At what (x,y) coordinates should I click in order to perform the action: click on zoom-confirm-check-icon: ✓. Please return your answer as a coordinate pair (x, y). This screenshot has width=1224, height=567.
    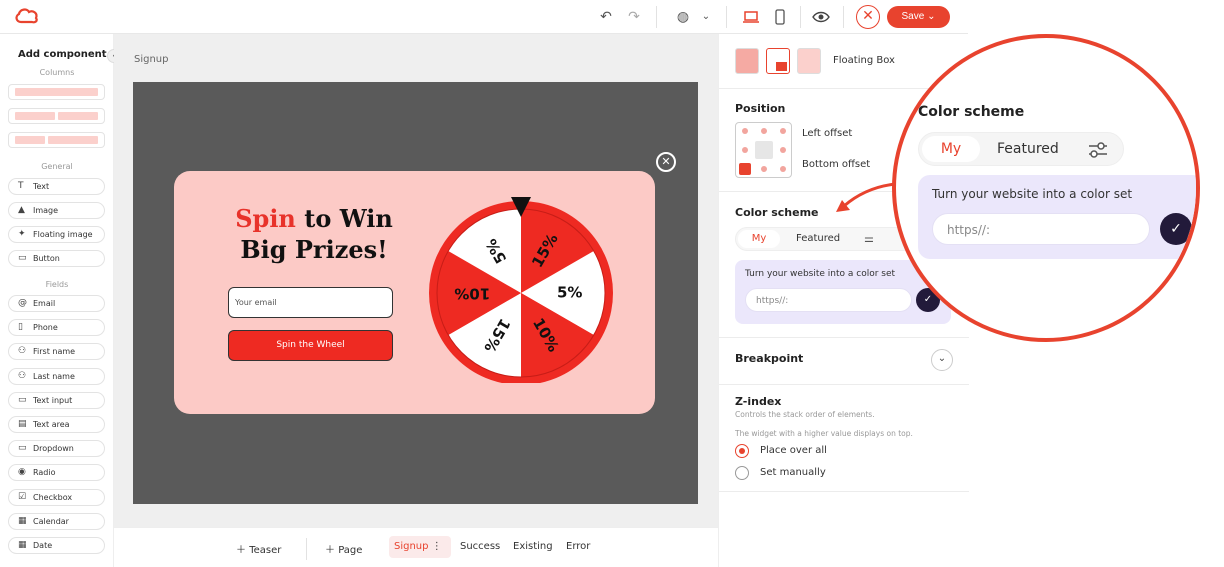
    Looking at the image, I should click on (1176, 229).